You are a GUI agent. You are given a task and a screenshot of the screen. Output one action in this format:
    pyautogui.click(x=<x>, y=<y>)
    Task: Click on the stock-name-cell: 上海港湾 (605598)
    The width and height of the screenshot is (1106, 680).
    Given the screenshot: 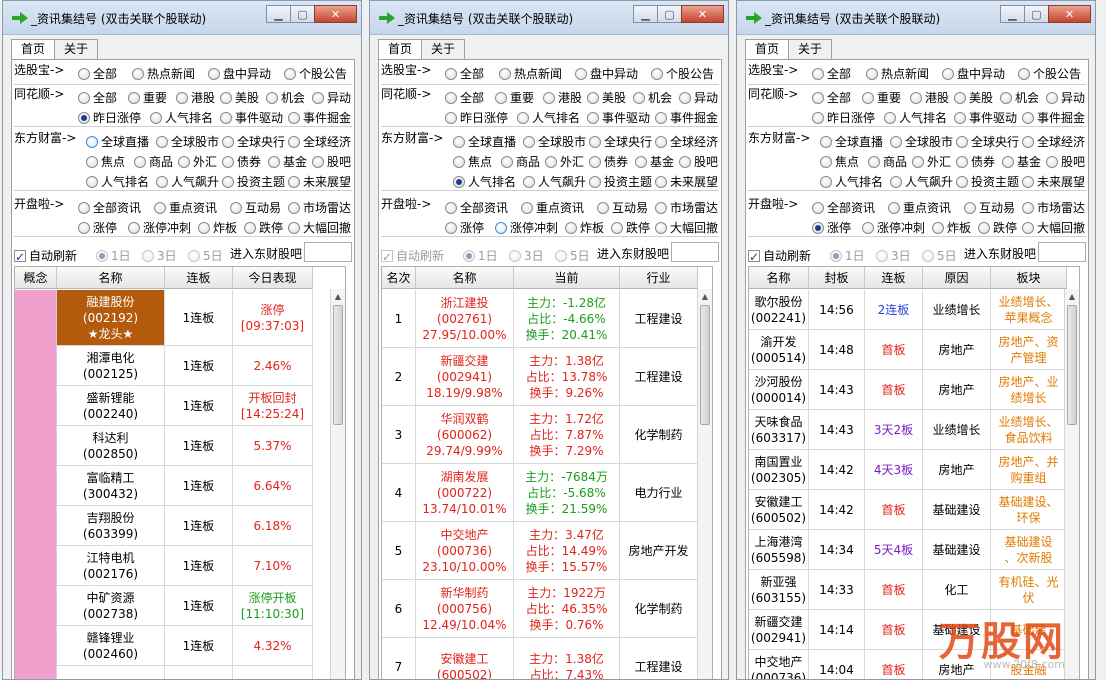 What is the action you would take?
    pyautogui.click(x=779, y=549)
    